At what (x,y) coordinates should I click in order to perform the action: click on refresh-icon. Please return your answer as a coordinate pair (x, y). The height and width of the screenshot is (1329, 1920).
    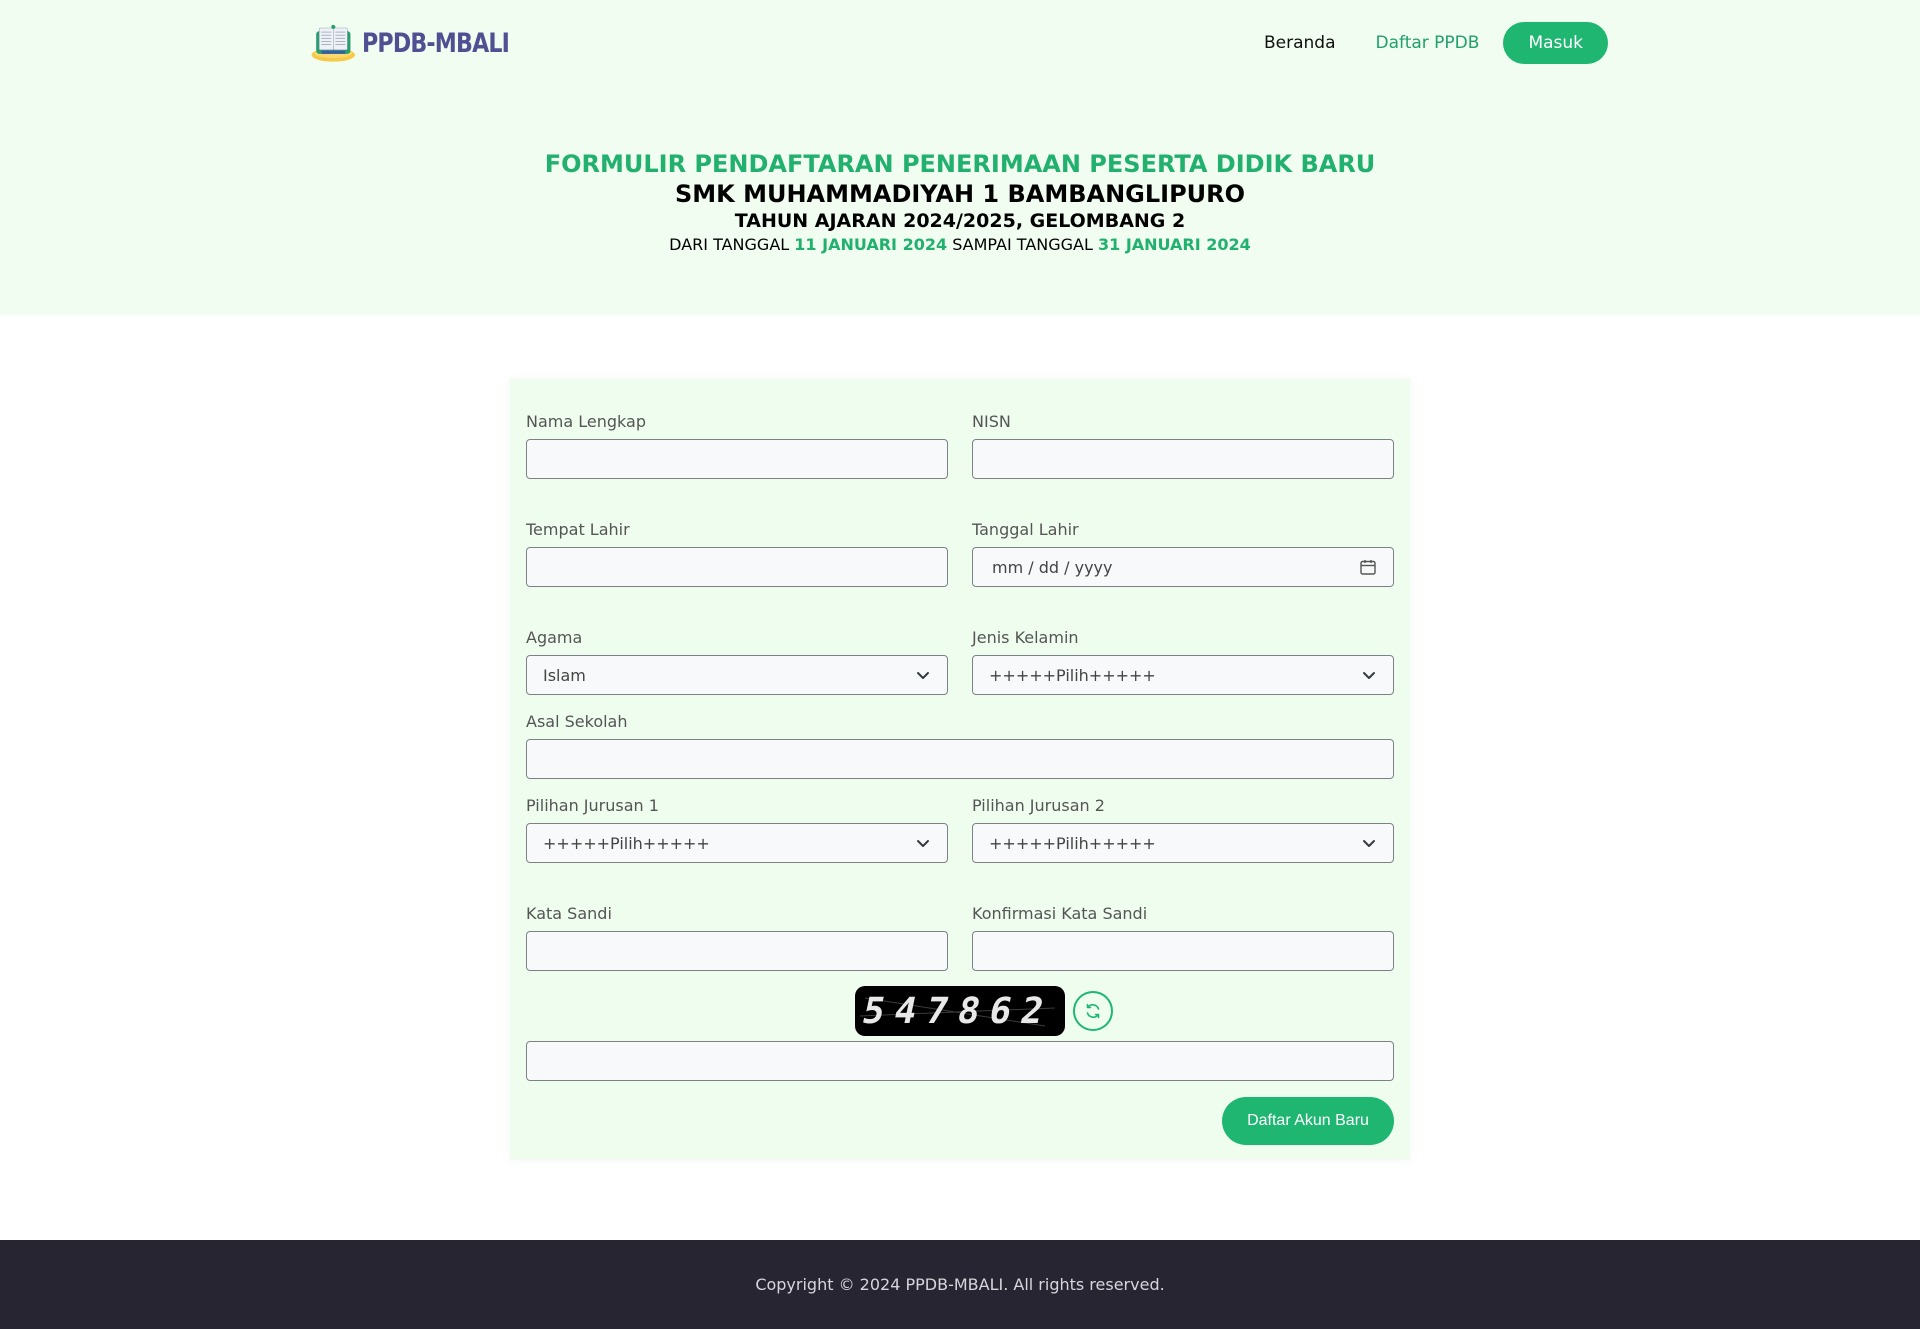
    Looking at the image, I should click on (1093, 1011).